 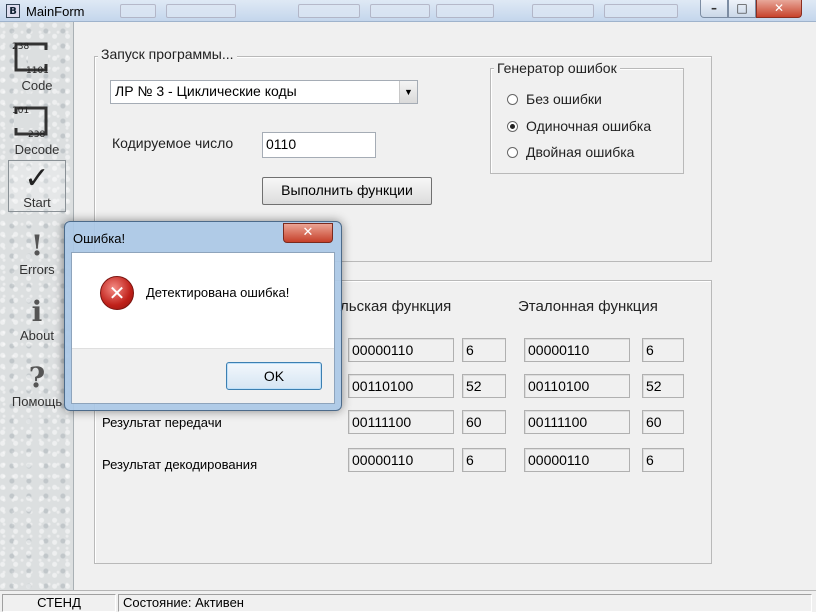 I want to click on radio-single-error: Одиночная ошибка, so click(x=592, y=127).